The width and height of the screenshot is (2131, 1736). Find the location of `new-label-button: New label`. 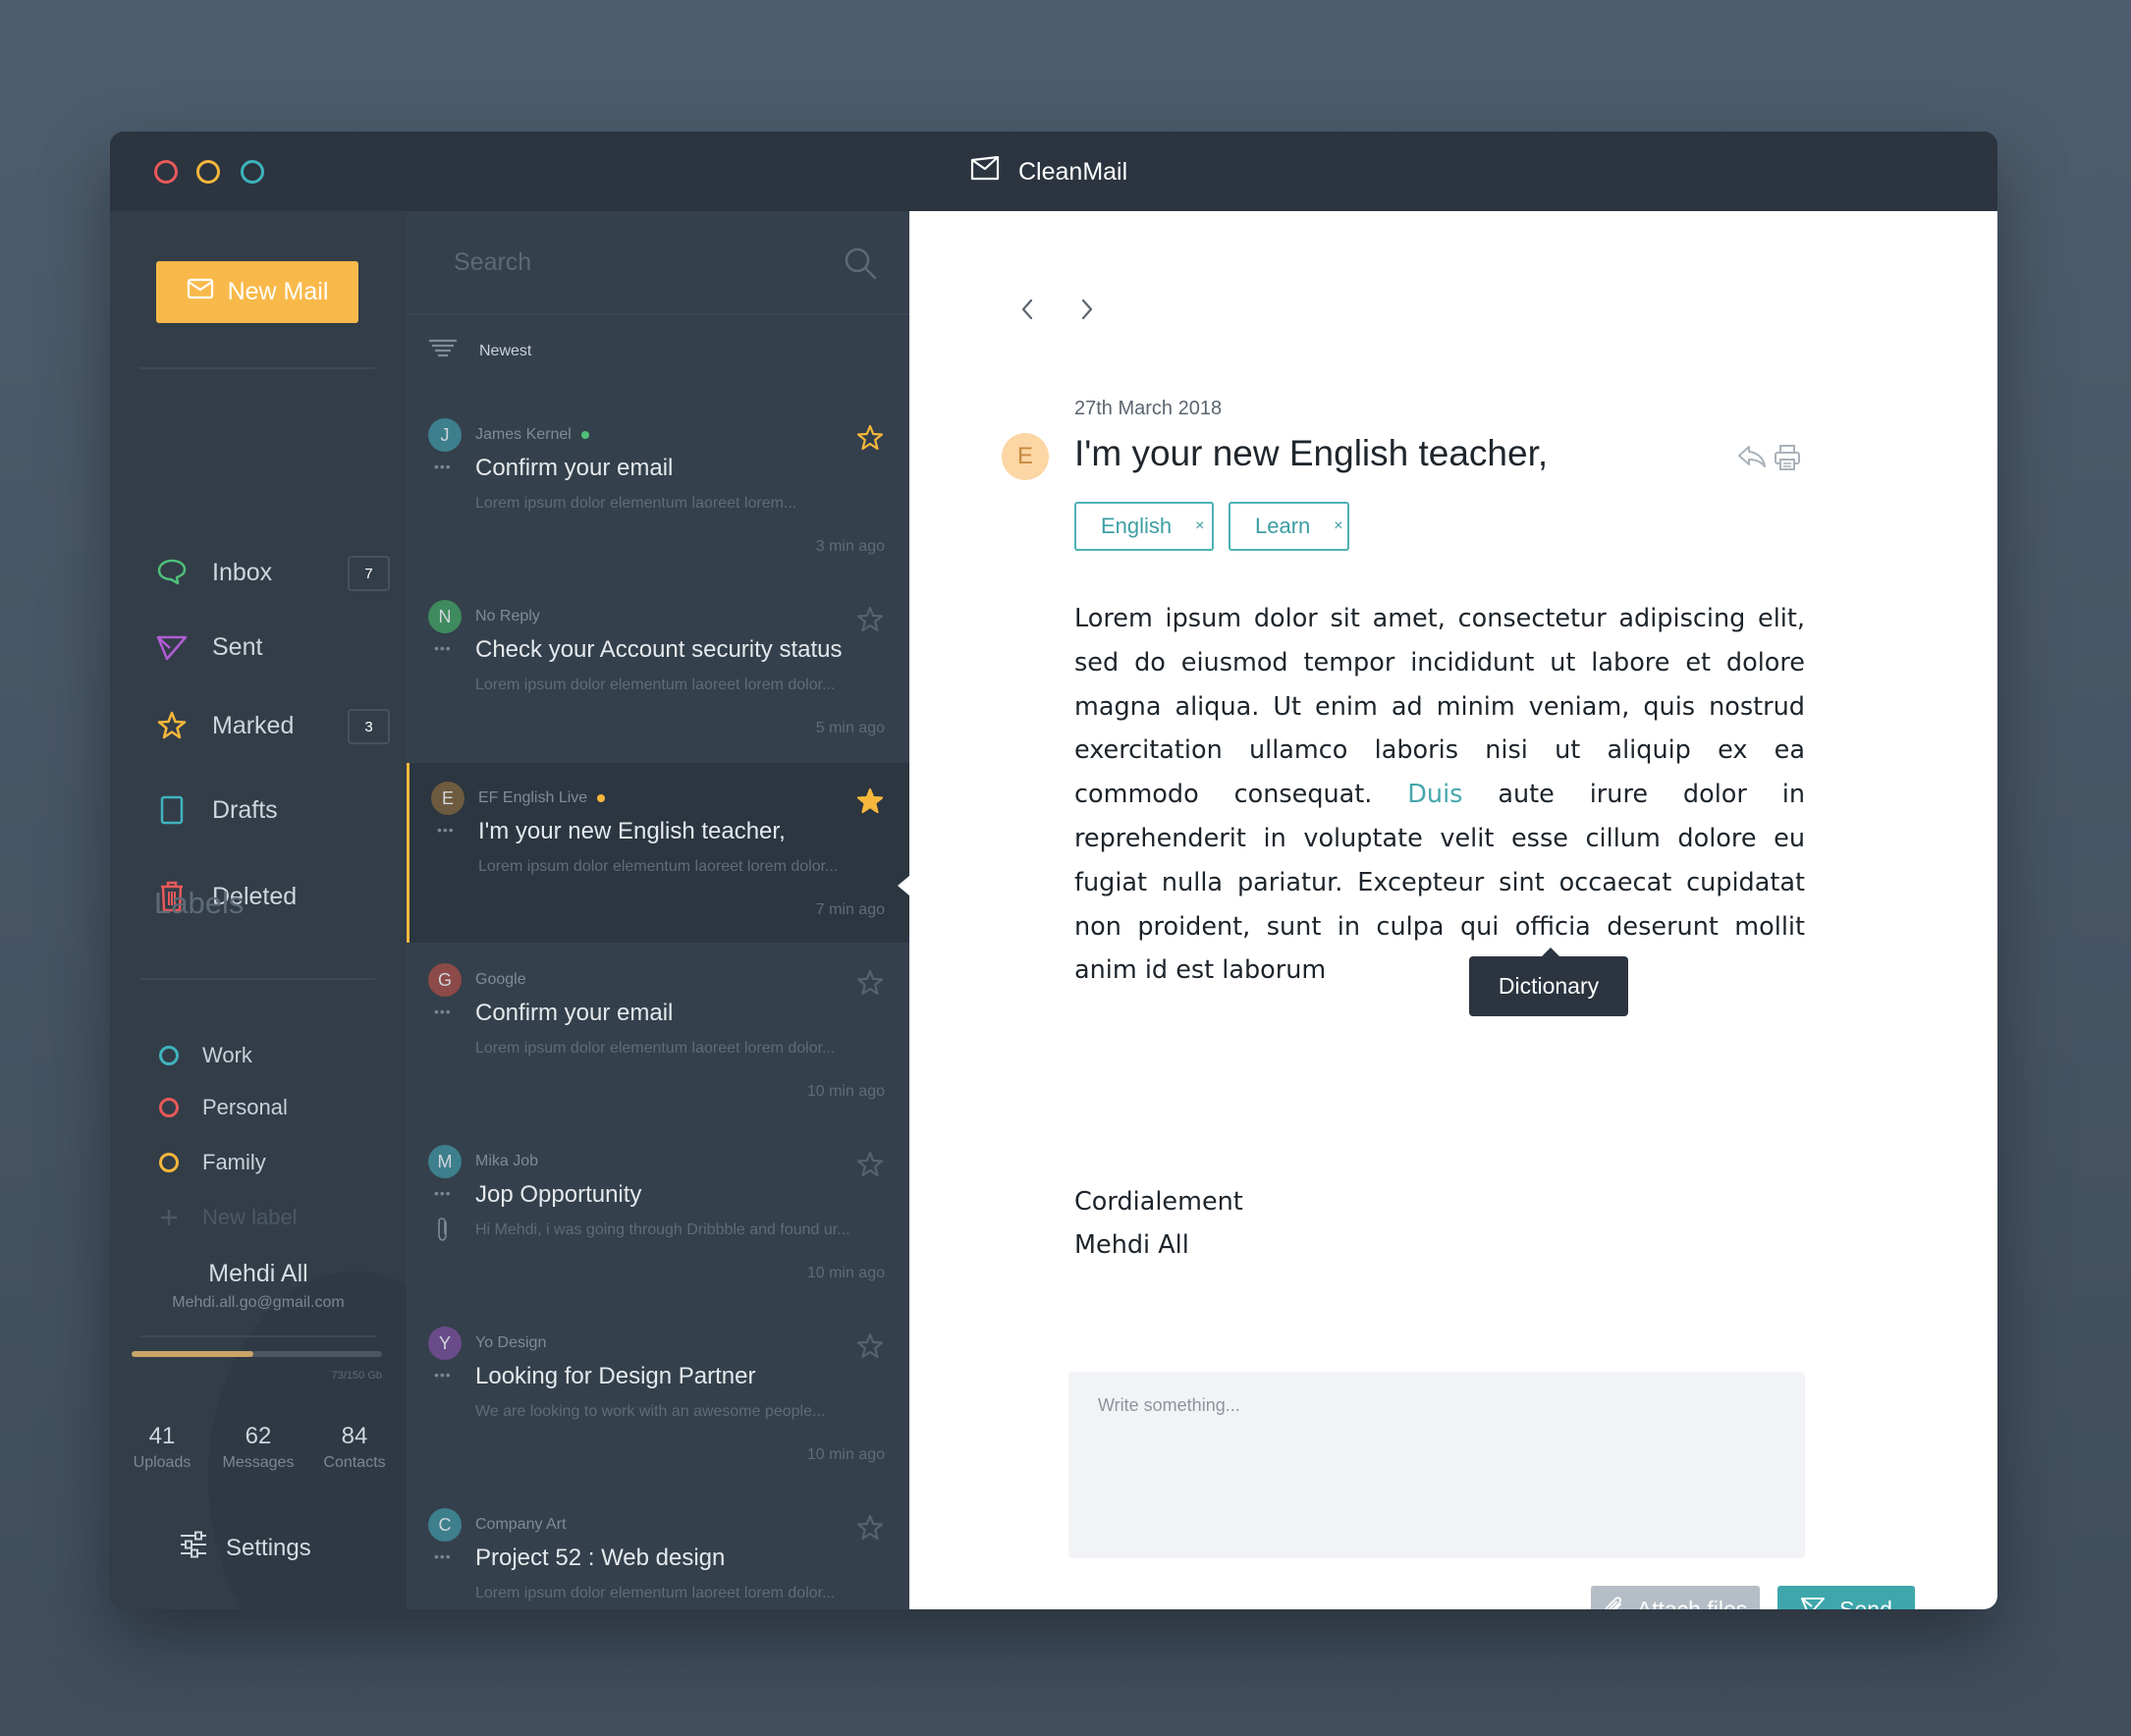

new-label-button: New label is located at coordinates (229, 1217).